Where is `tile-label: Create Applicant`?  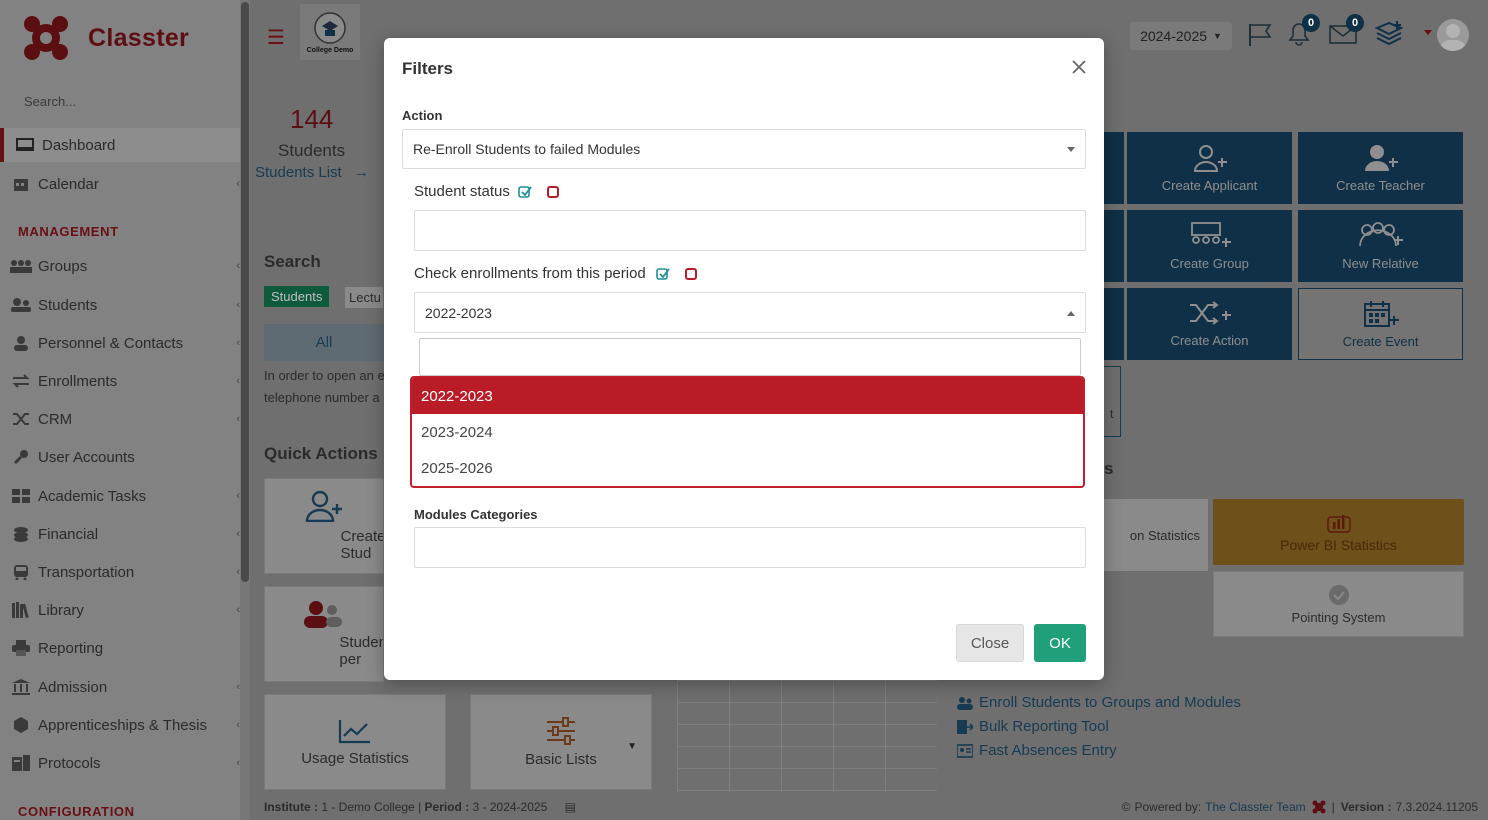 tile-label: Create Applicant is located at coordinates (1209, 185).